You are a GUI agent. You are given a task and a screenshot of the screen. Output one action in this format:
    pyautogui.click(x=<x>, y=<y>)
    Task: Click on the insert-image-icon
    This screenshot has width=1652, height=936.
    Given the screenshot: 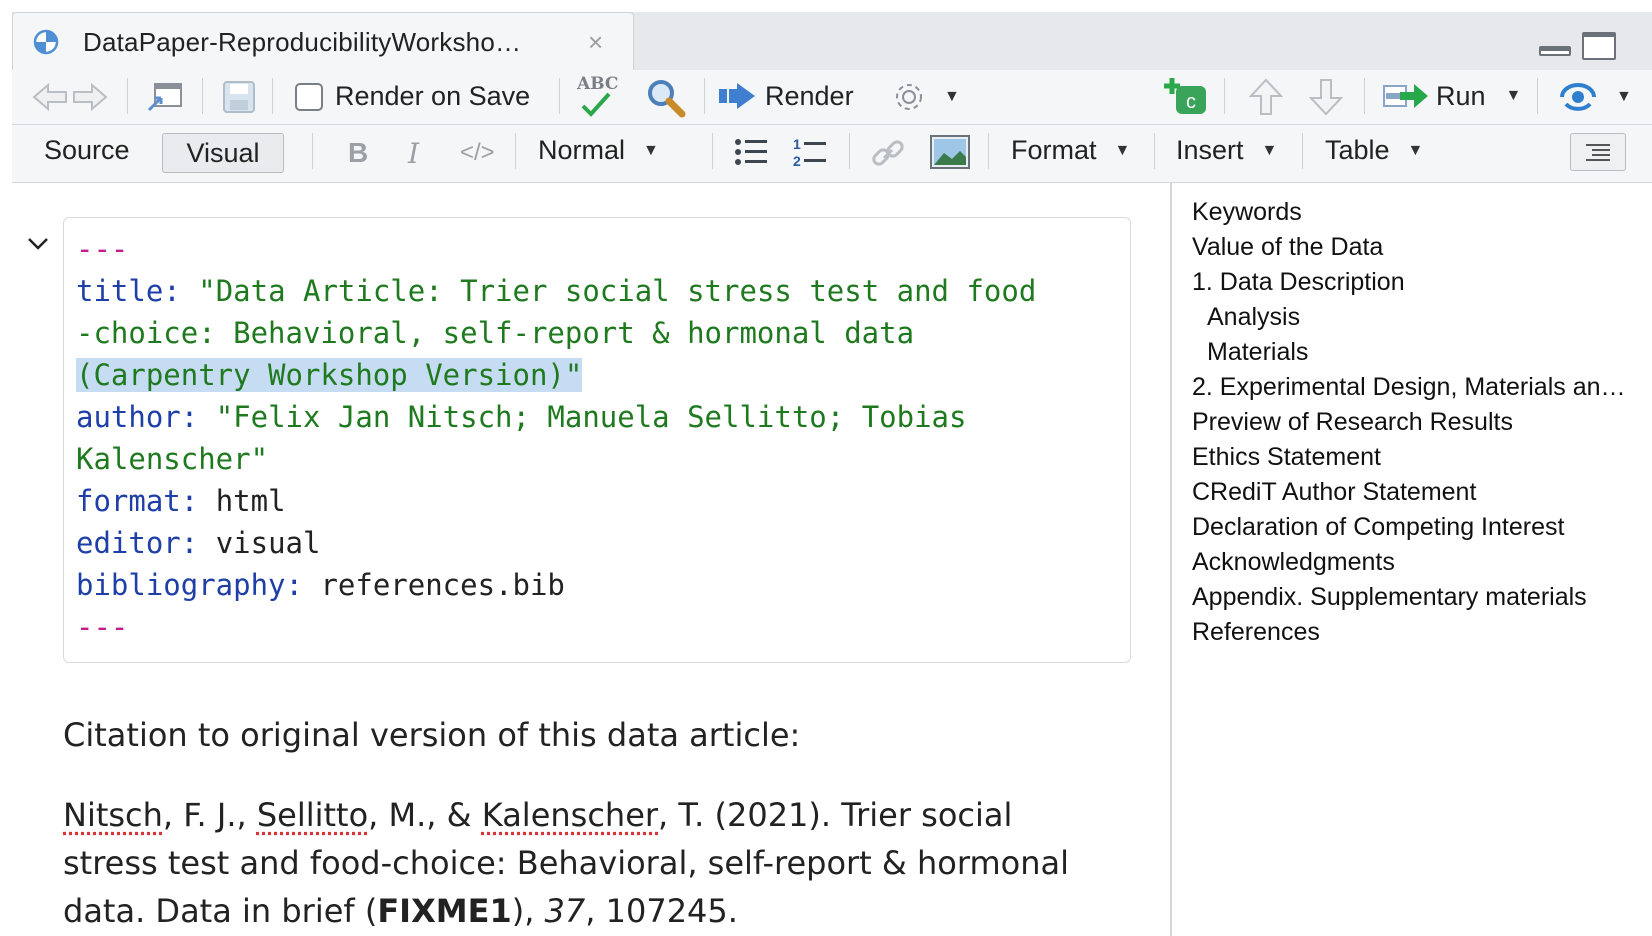 What is the action you would take?
    pyautogui.click(x=950, y=152)
    